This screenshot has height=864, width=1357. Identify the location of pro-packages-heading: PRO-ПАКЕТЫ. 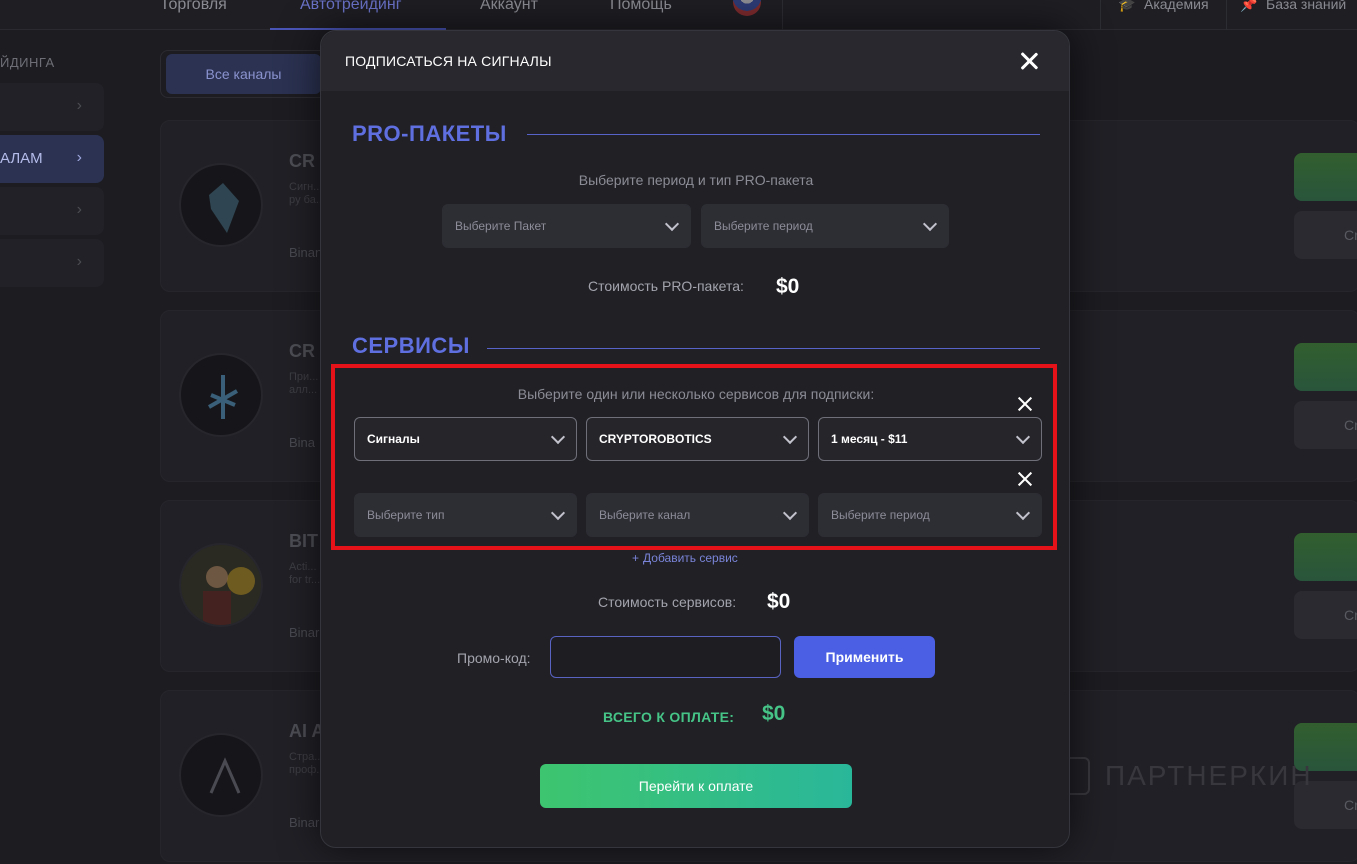
(429, 133).